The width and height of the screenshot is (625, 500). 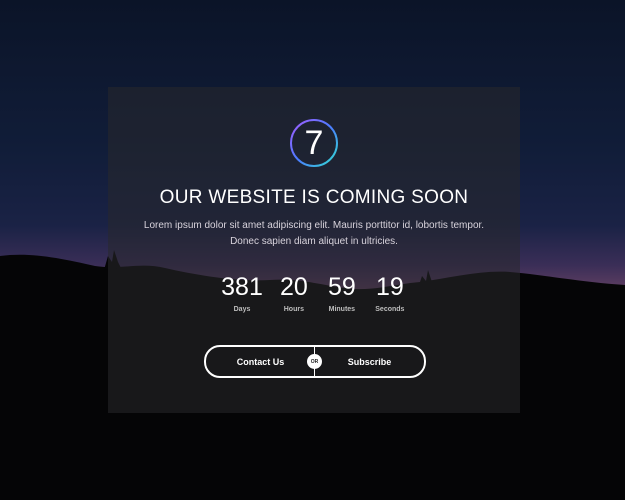 I want to click on countdown-minutes: 59 Minutes, so click(x=342, y=293).